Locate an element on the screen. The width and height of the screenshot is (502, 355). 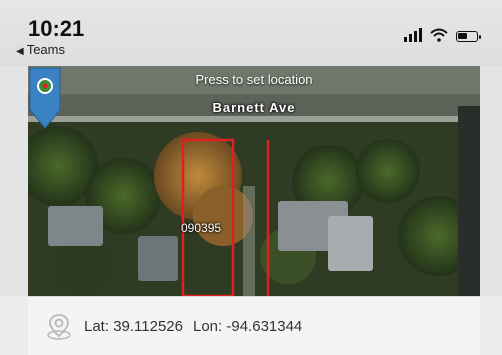
lat-label: Lat: is located at coordinates (97, 326).